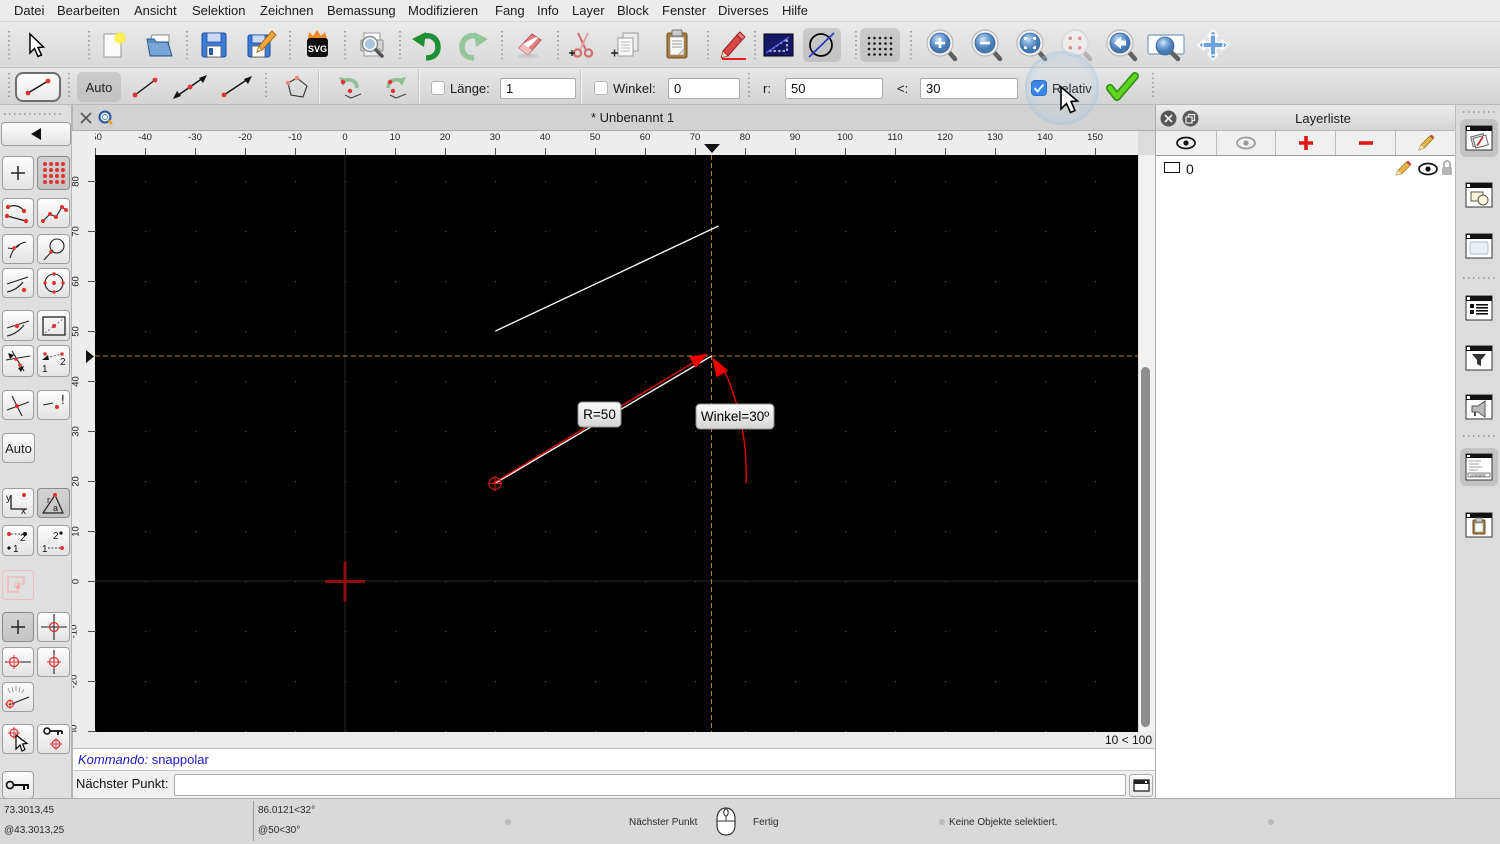 The image size is (1500, 844). I want to click on svg-text: Winkel=30º, so click(735, 416).